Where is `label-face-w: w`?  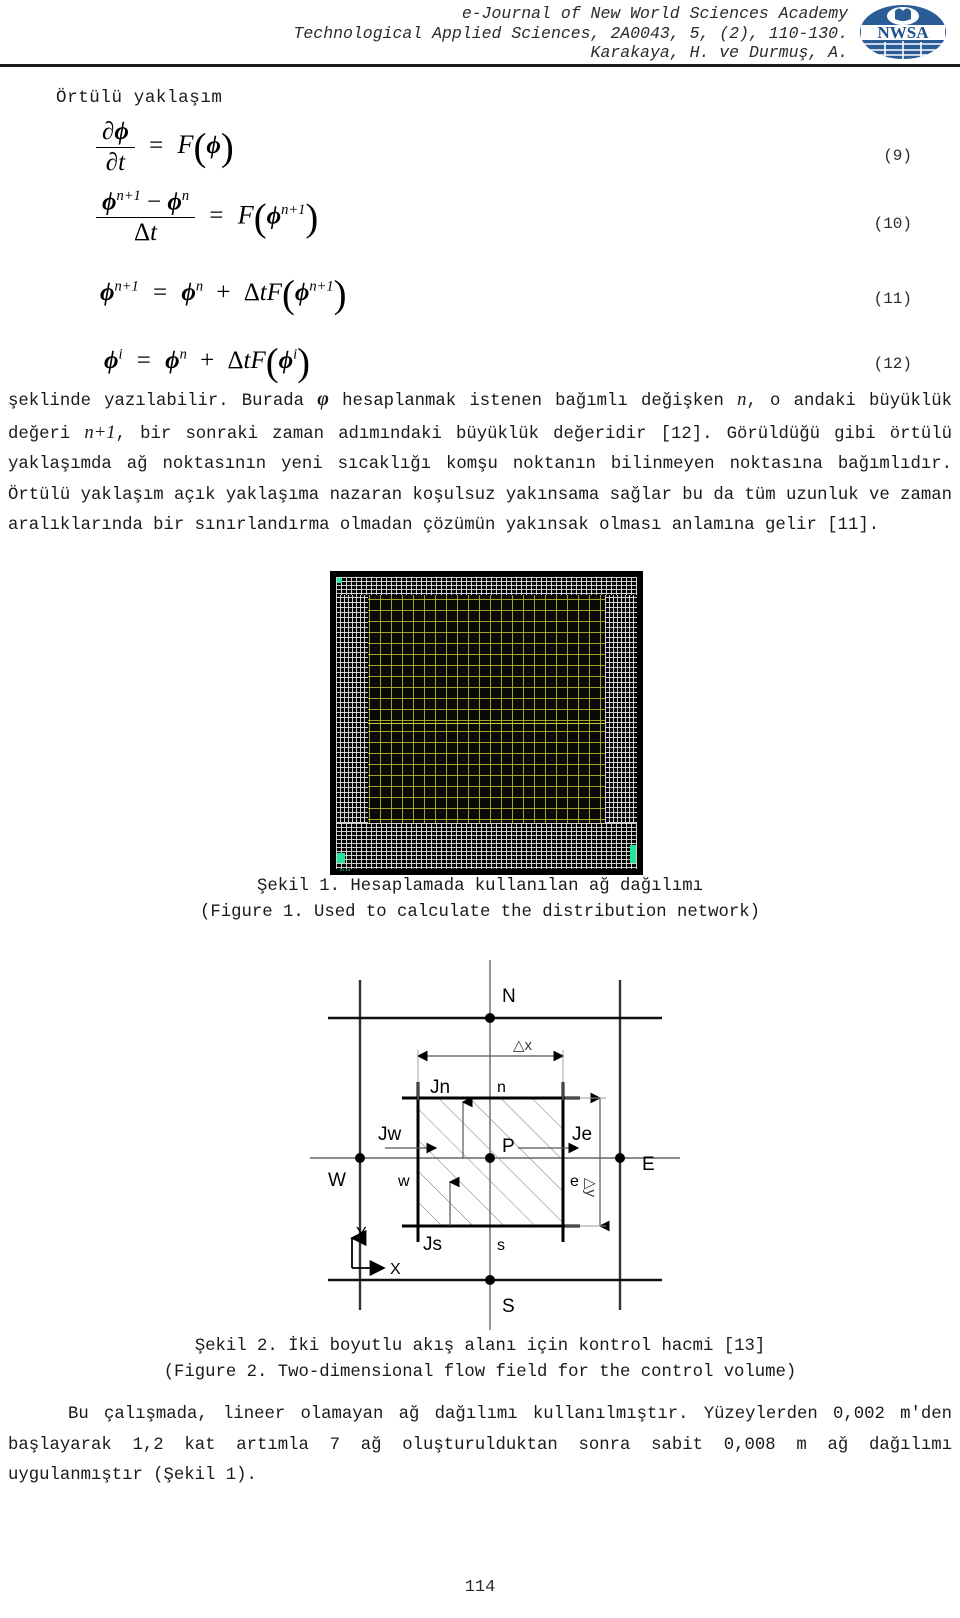
label-face-w: w is located at coordinates (403, 1181).